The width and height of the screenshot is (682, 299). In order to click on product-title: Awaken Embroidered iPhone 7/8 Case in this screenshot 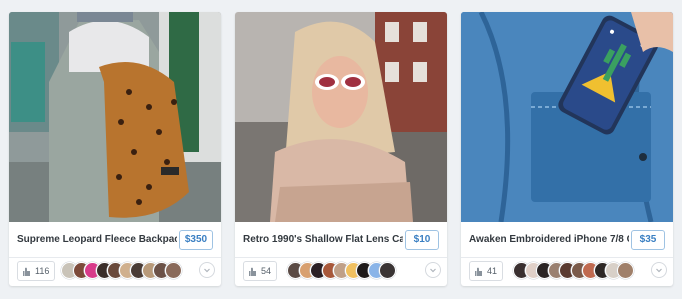, I will do `click(549, 239)`.